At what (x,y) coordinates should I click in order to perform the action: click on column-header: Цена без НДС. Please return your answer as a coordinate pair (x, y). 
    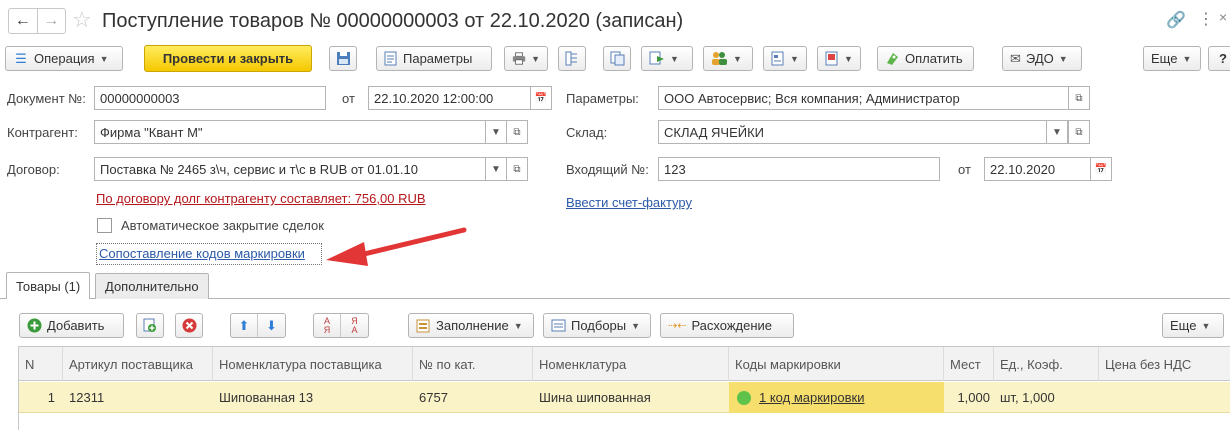
    Looking at the image, I should click on (1164, 364).